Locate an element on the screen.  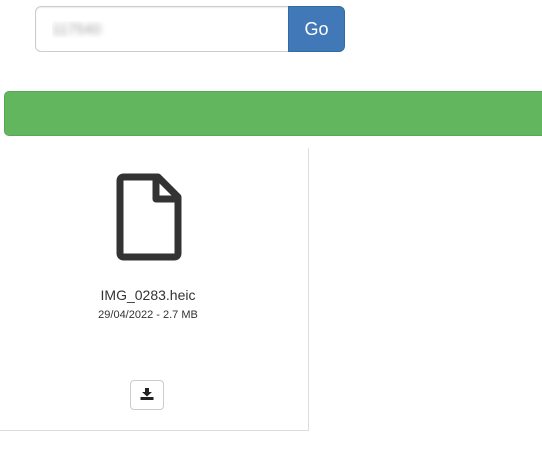
file-name: IMG_0283.heic is located at coordinates (148, 295).